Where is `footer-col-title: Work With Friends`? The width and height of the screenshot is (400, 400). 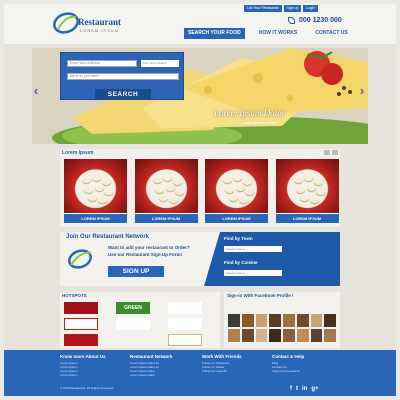 footer-col-title: Work With Friends is located at coordinates (222, 356).